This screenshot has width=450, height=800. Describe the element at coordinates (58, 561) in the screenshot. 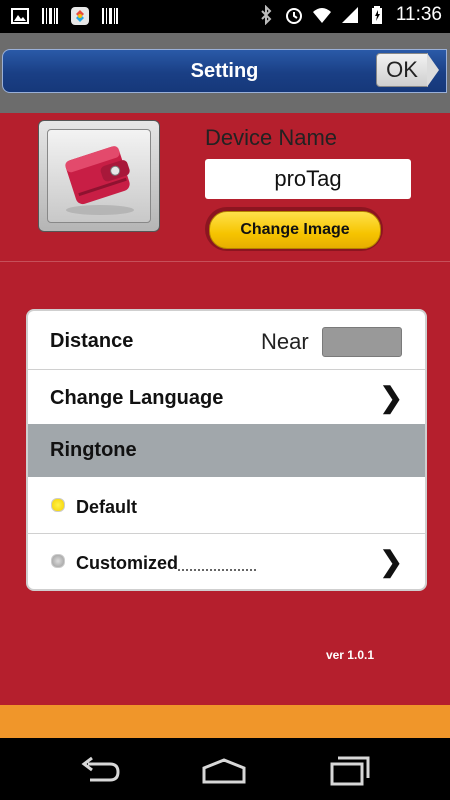

I see `radio-unselected-icon` at that location.